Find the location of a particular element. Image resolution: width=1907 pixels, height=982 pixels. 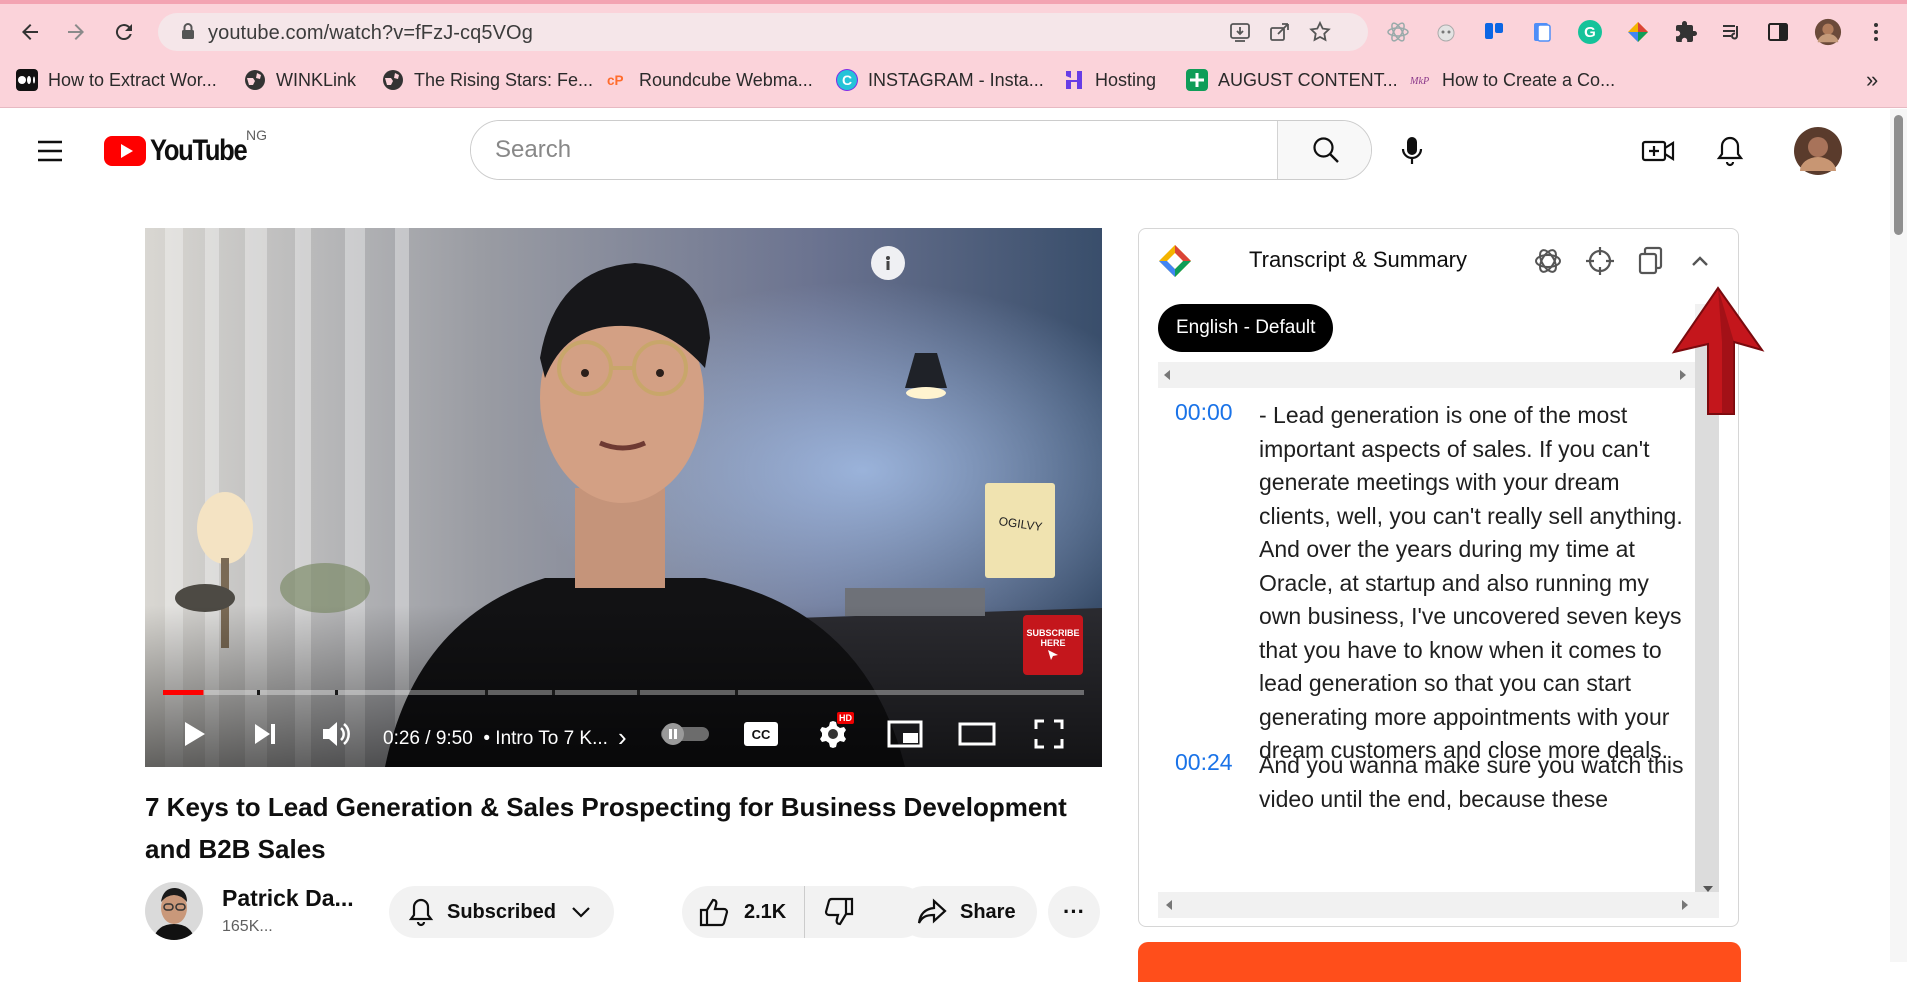

search-box is located at coordinates (921, 150).